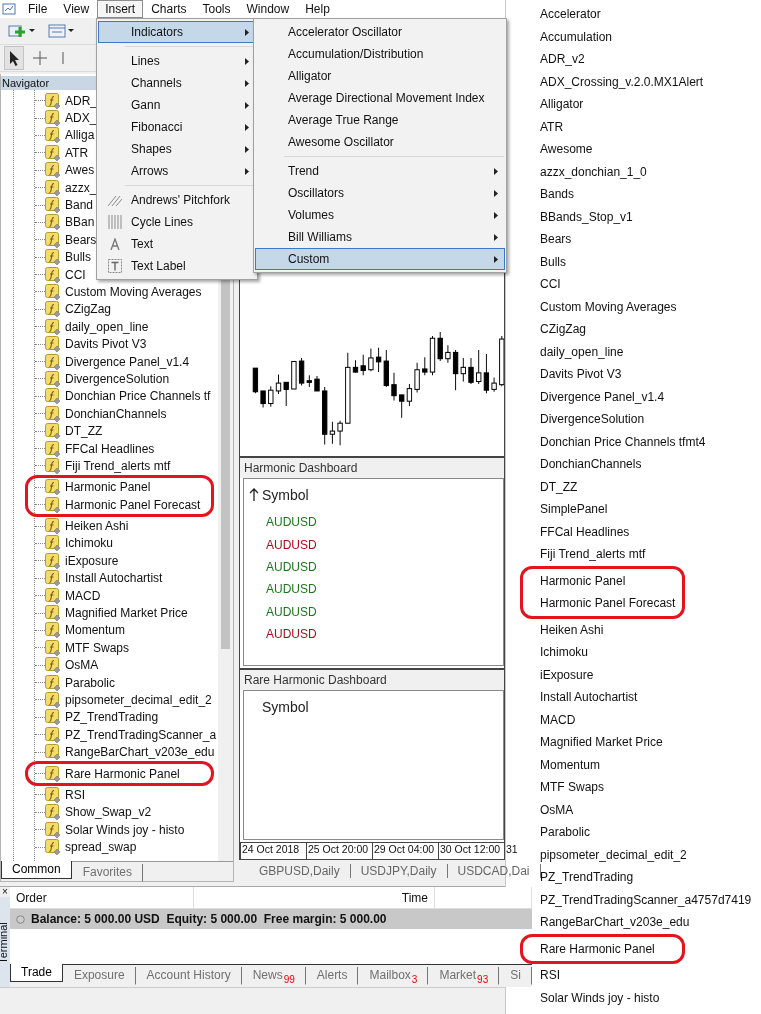 The height and width of the screenshot is (1014, 761). I want to click on menu-bar-item: View, so click(76, 9).